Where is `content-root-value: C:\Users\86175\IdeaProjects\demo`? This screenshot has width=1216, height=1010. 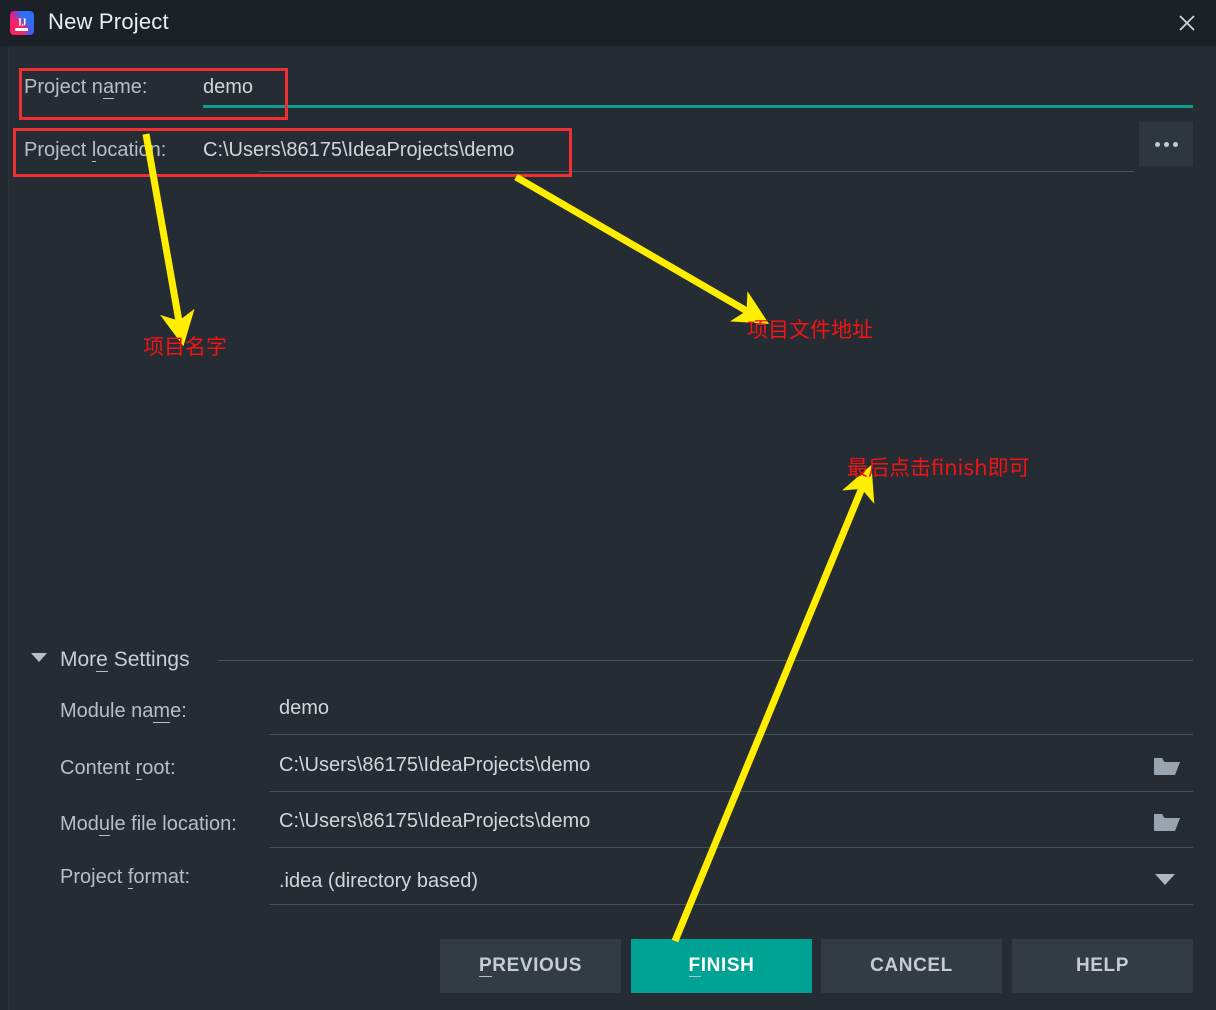
content-root-value: C:\Users\86175\IdeaProjects\demo is located at coordinates (434, 765).